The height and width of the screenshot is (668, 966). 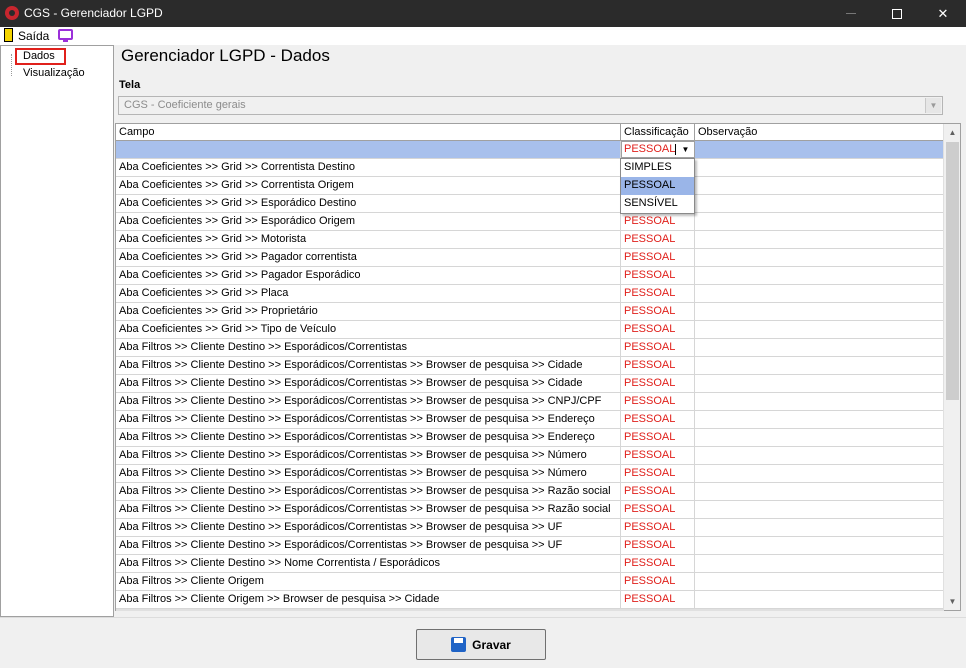 I want to click on menu-item-exit: Saída, so click(x=33, y=36).